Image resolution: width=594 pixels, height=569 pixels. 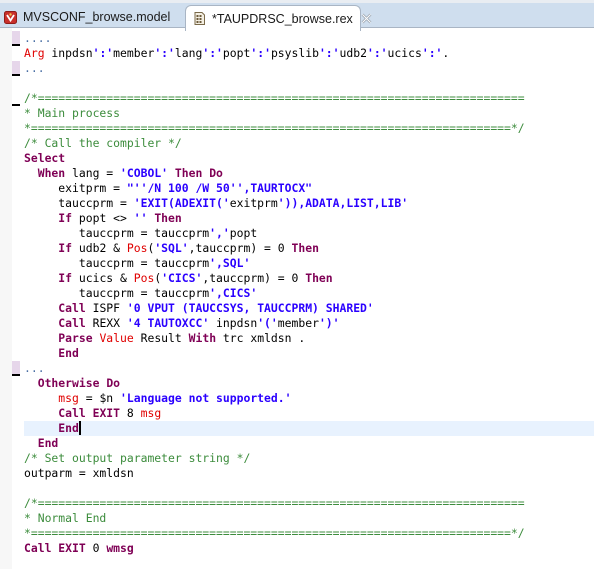 I want to click on code-line-text: Parse Value Result With trc xmldsn ., so click(x=309, y=338).